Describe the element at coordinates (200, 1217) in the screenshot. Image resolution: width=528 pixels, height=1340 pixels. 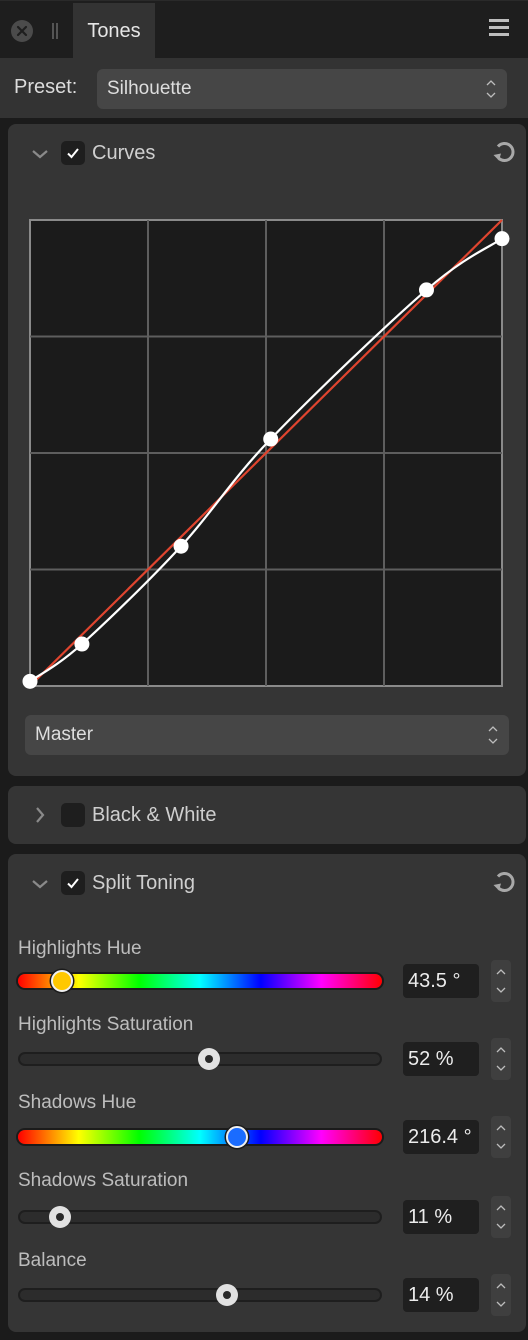
I see `shadows-saturation-slider` at that location.